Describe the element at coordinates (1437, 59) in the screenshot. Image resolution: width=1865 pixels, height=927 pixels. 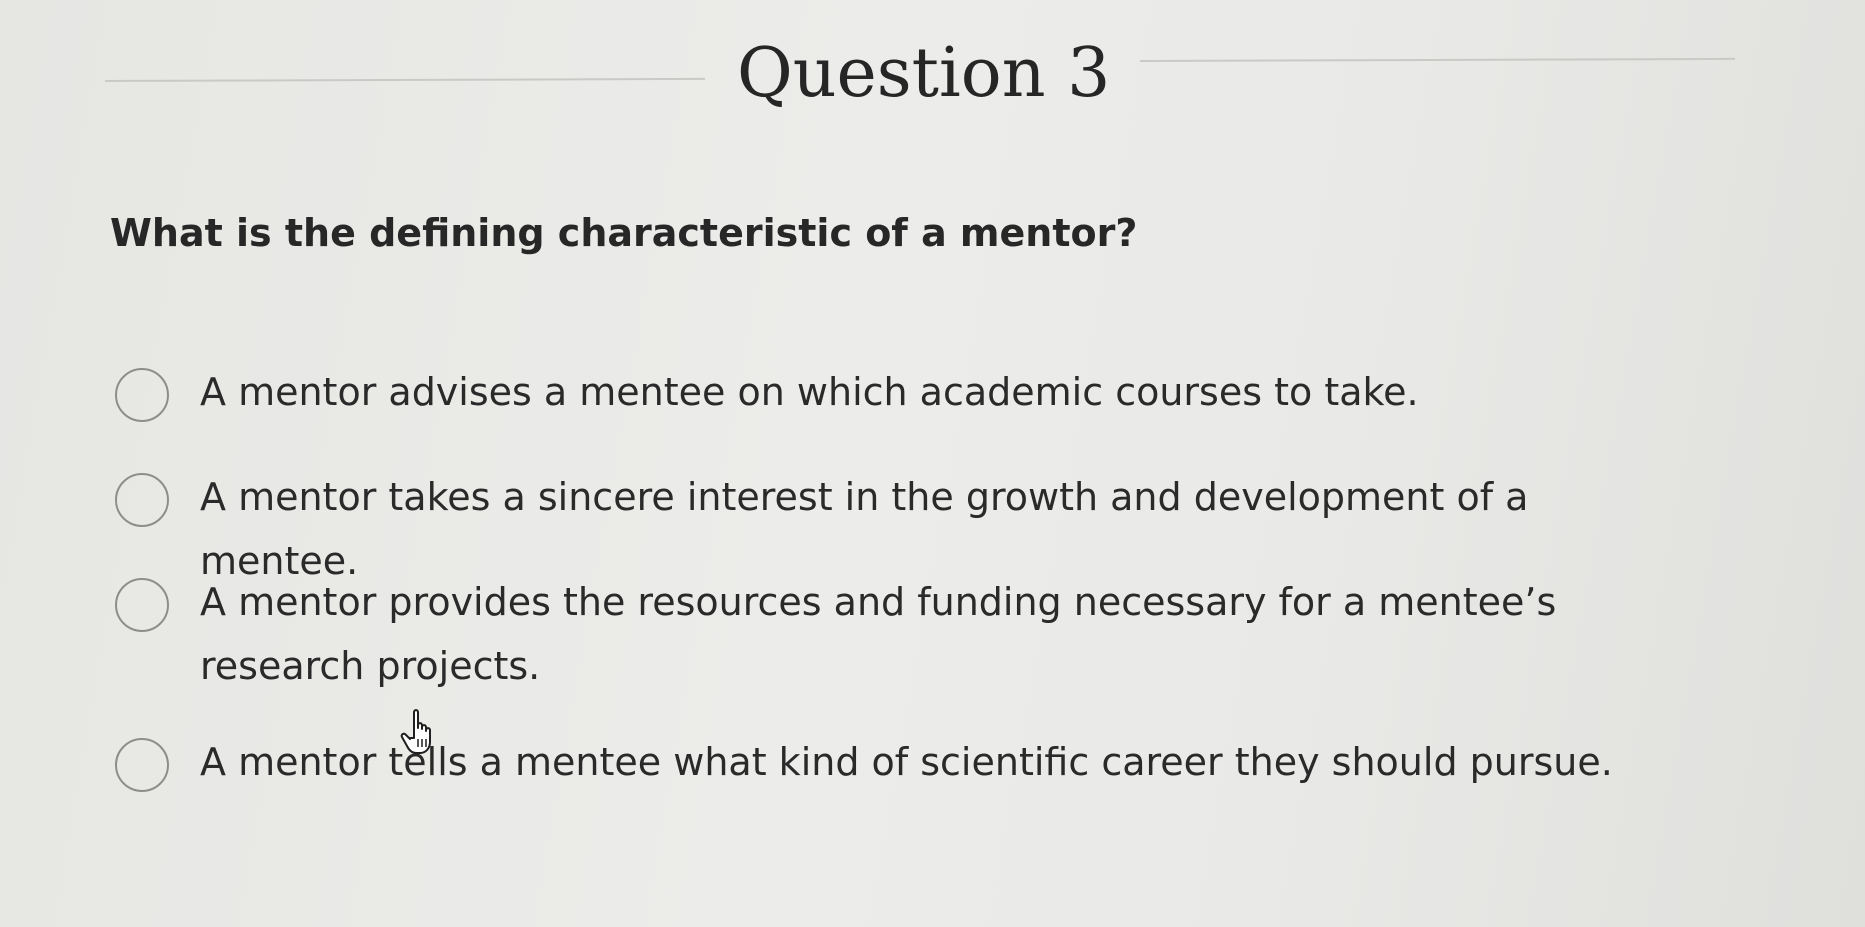
I see `header-divider-right` at that location.